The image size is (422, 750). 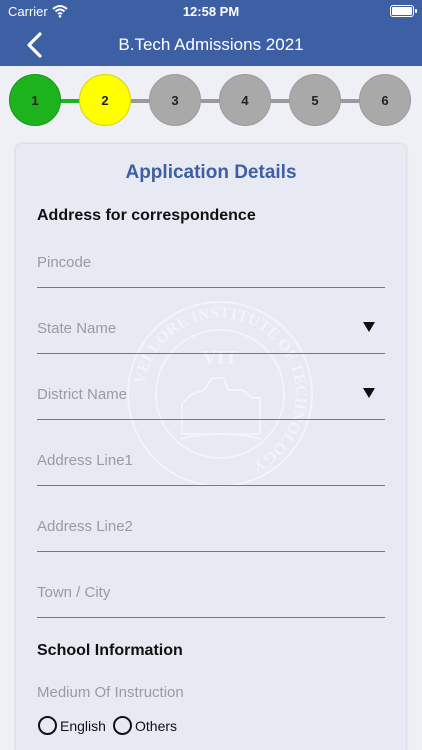 What do you see at coordinates (85, 526) in the screenshot?
I see `address-line2-placeholder: Address Line2` at bounding box center [85, 526].